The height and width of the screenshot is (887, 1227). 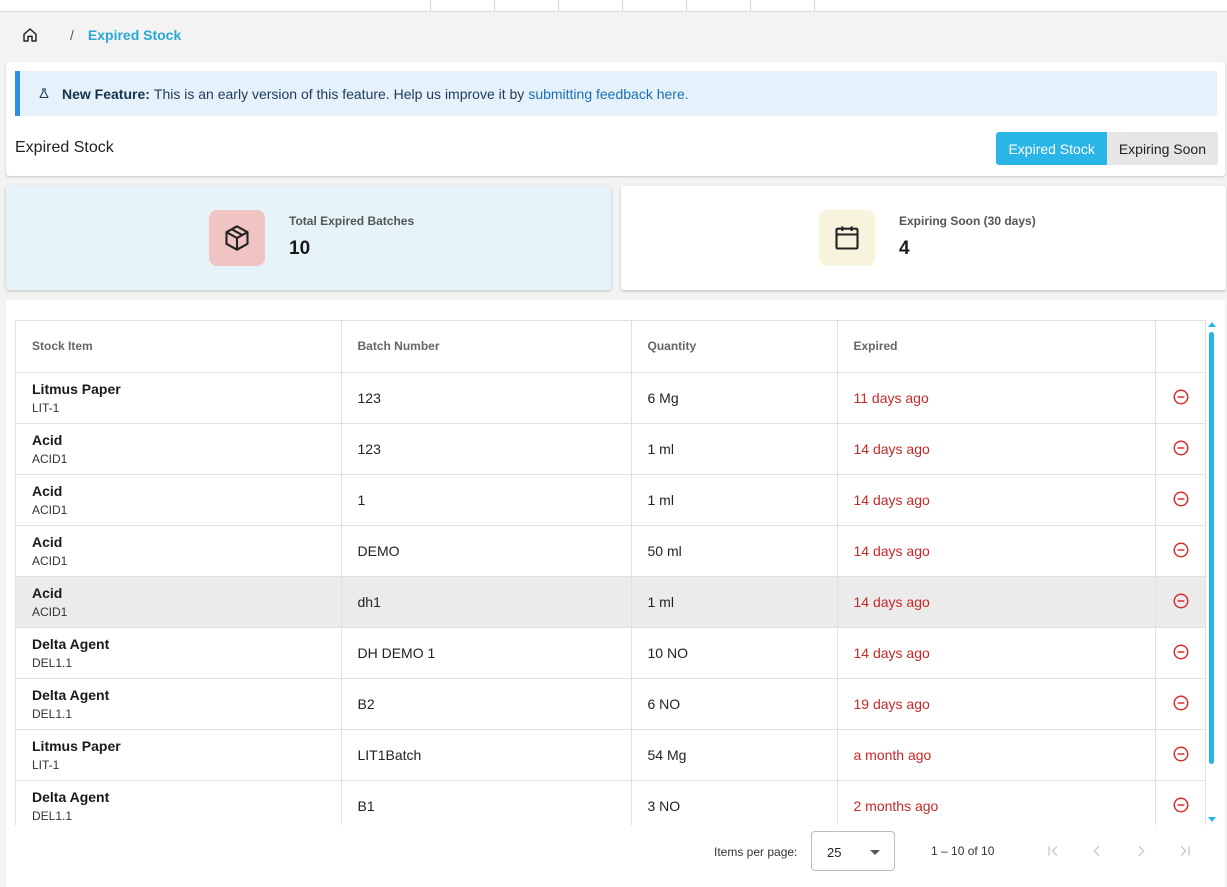 What do you see at coordinates (486, 500) in the screenshot?
I see `cell-batch-number: 1` at bounding box center [486, 500].